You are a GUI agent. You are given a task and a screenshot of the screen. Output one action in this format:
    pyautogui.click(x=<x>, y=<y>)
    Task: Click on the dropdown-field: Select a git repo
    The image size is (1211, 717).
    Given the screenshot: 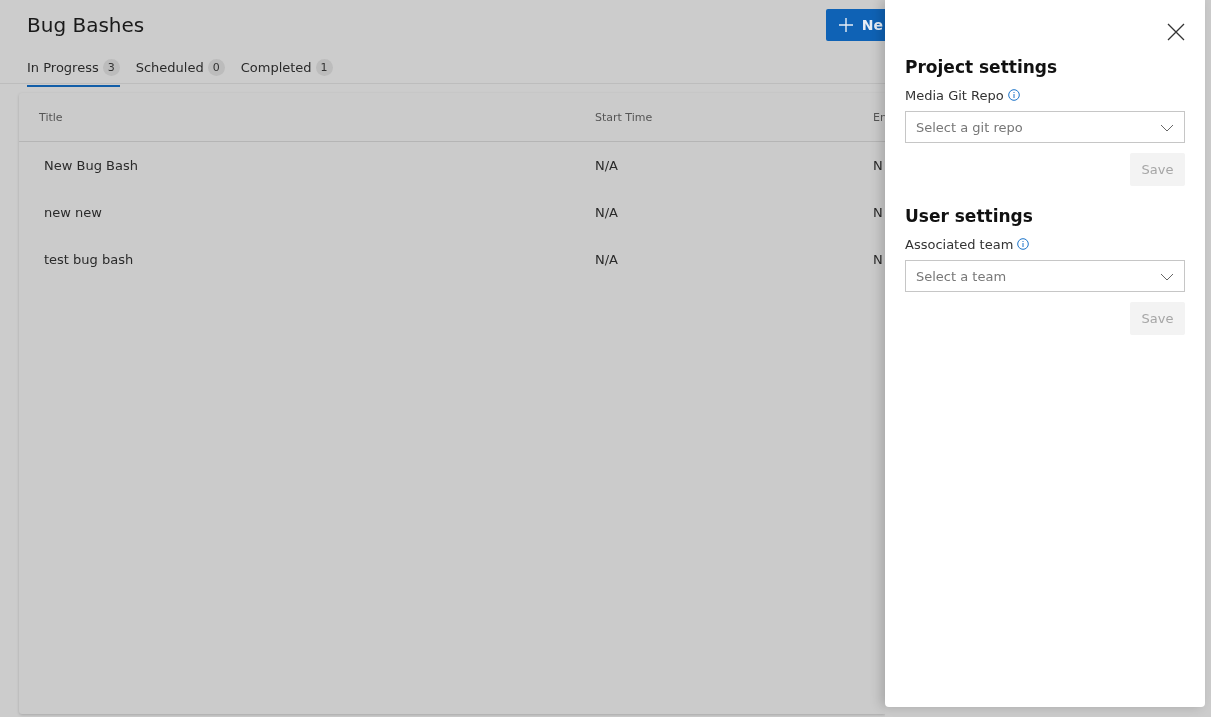 What is the action you would take?
    pyautogui.click(x=1045, y=127)
    